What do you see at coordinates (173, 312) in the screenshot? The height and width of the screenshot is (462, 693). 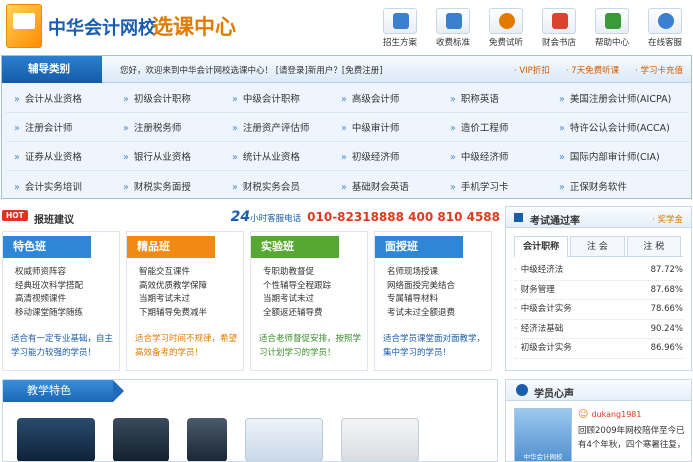 I see `class-feature: 下期辅导免费减半` at bounding box center [173, 312].